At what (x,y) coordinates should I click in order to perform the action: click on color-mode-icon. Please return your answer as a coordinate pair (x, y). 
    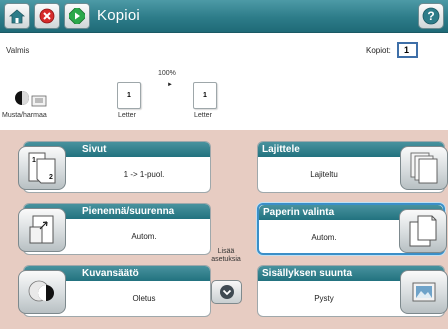
    Looking at the image, I should click on (31, 99).